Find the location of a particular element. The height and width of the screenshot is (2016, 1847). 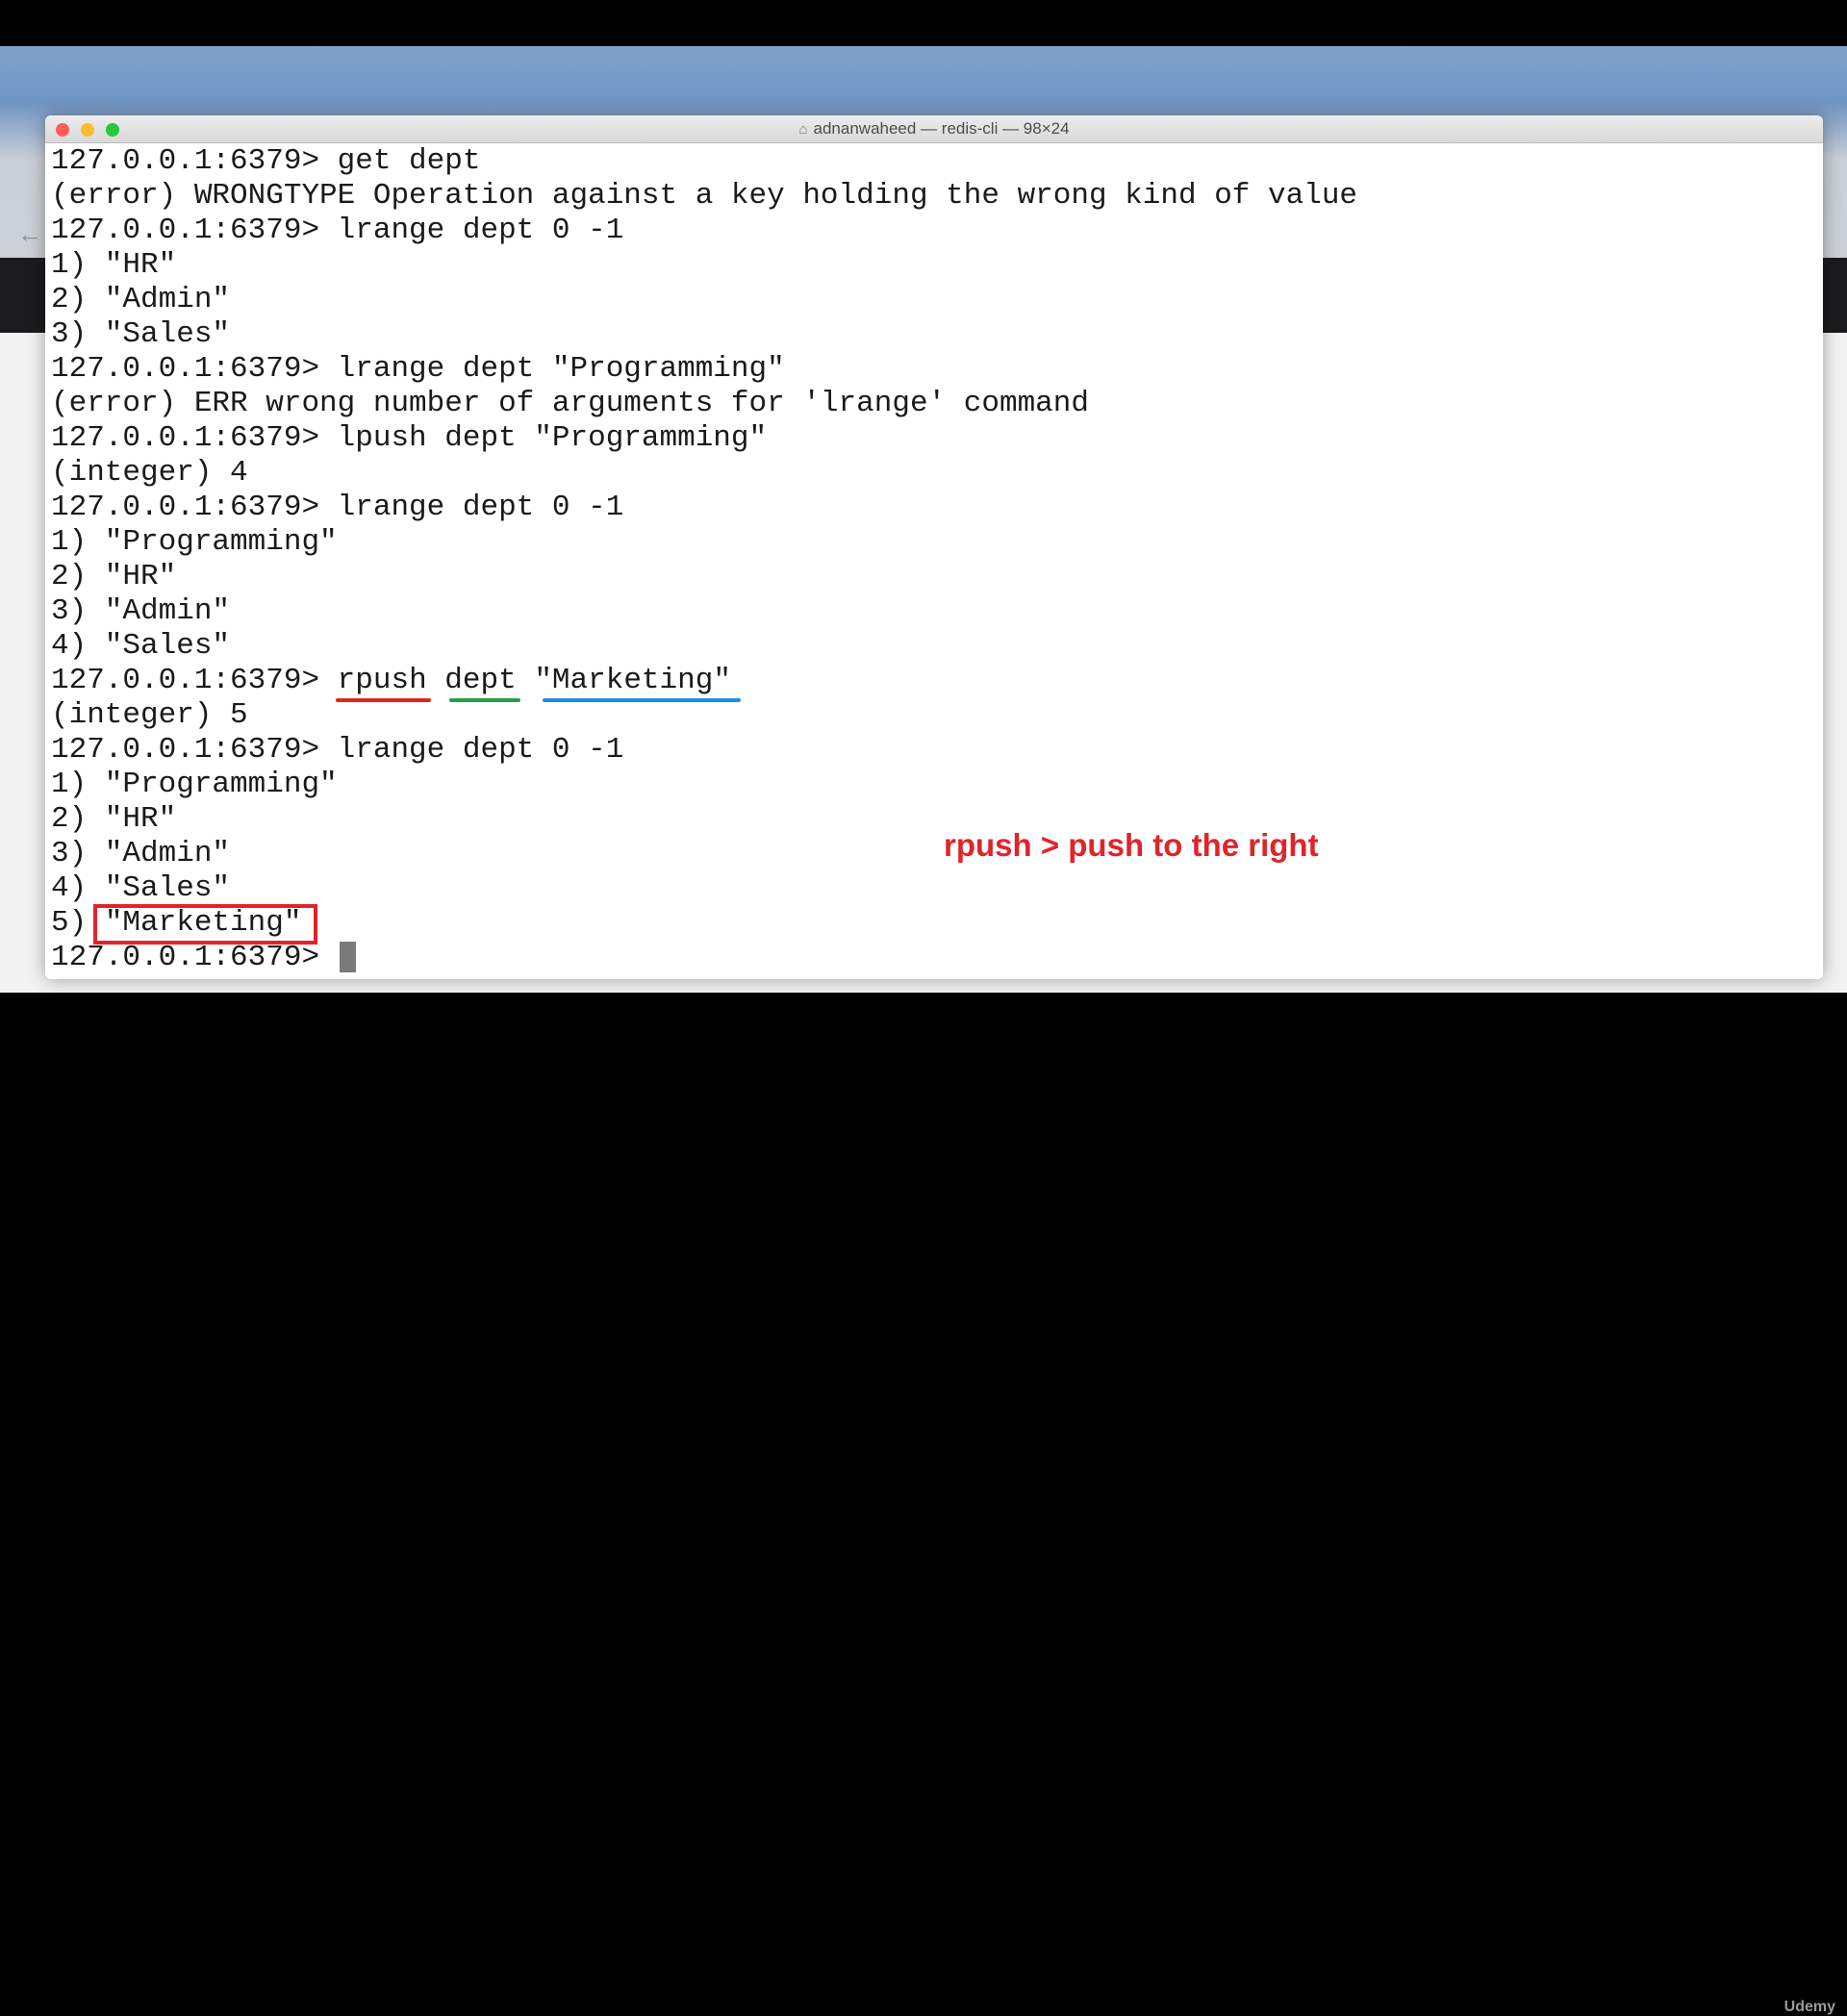

rpush-command: rpush is located at coordinates (382, 681).